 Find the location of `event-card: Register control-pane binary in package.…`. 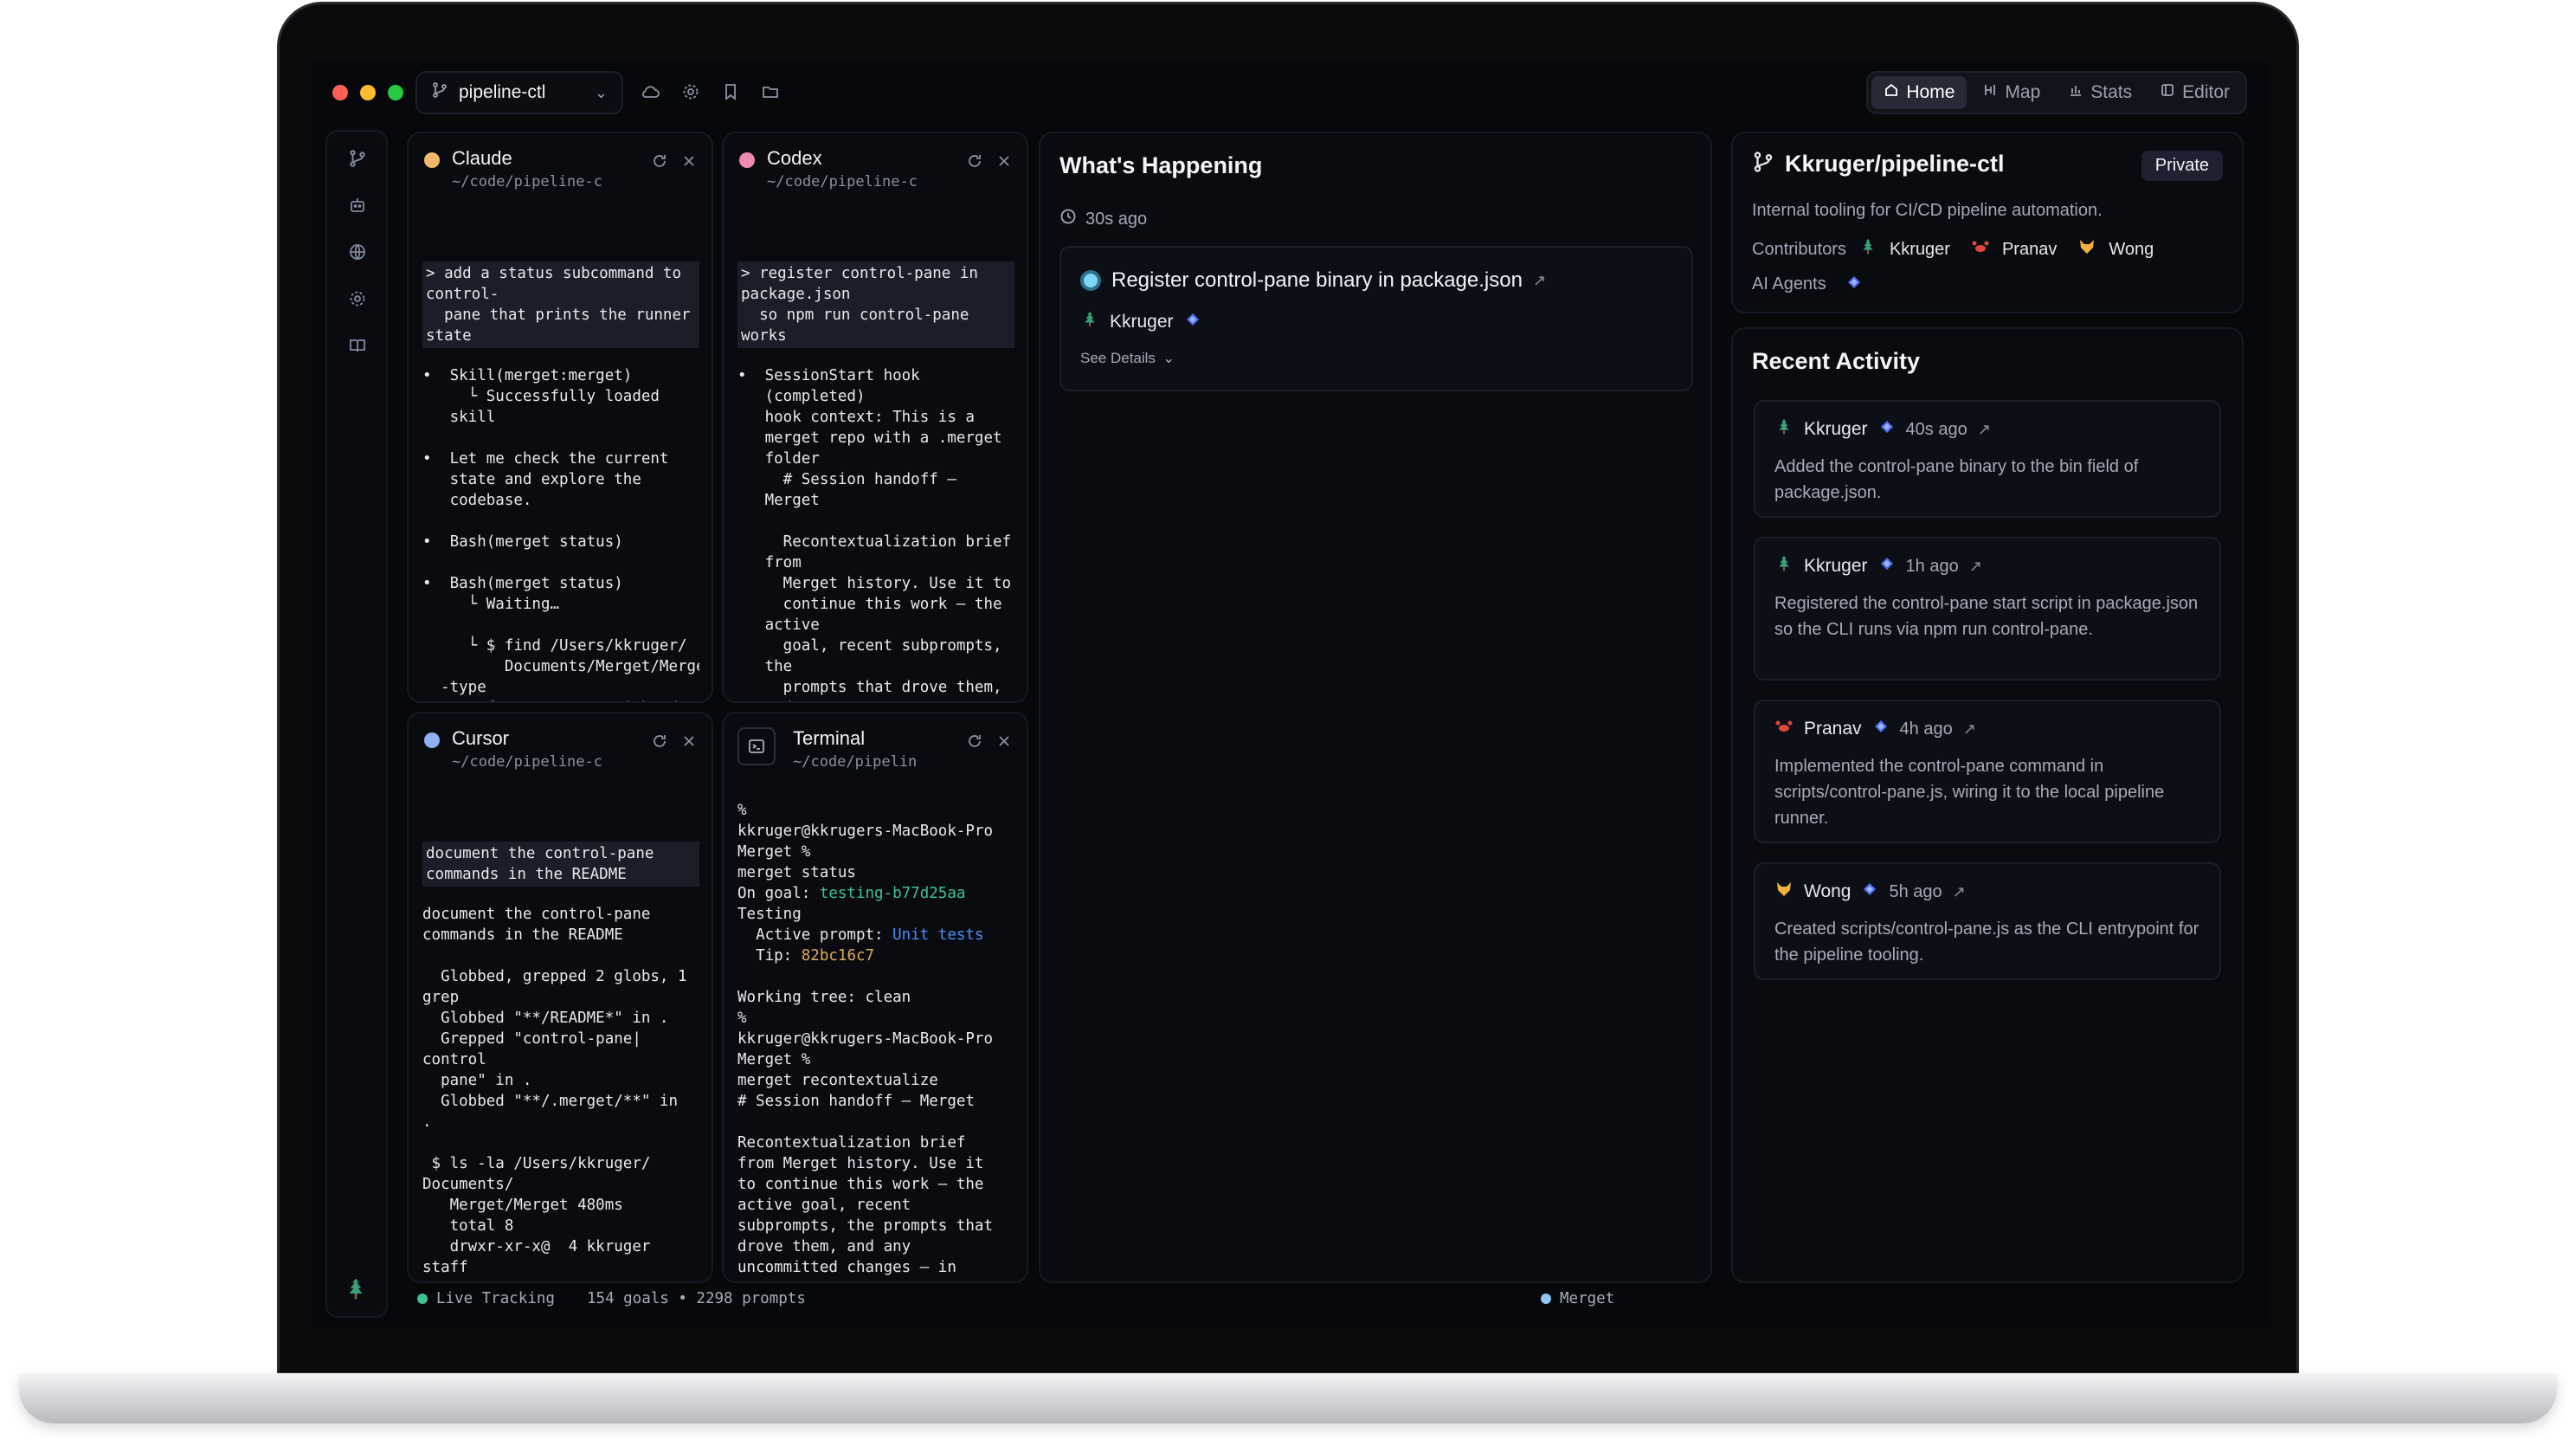

event-card: Register control-pane binary in package.… is located at coordinates (1376, 318).